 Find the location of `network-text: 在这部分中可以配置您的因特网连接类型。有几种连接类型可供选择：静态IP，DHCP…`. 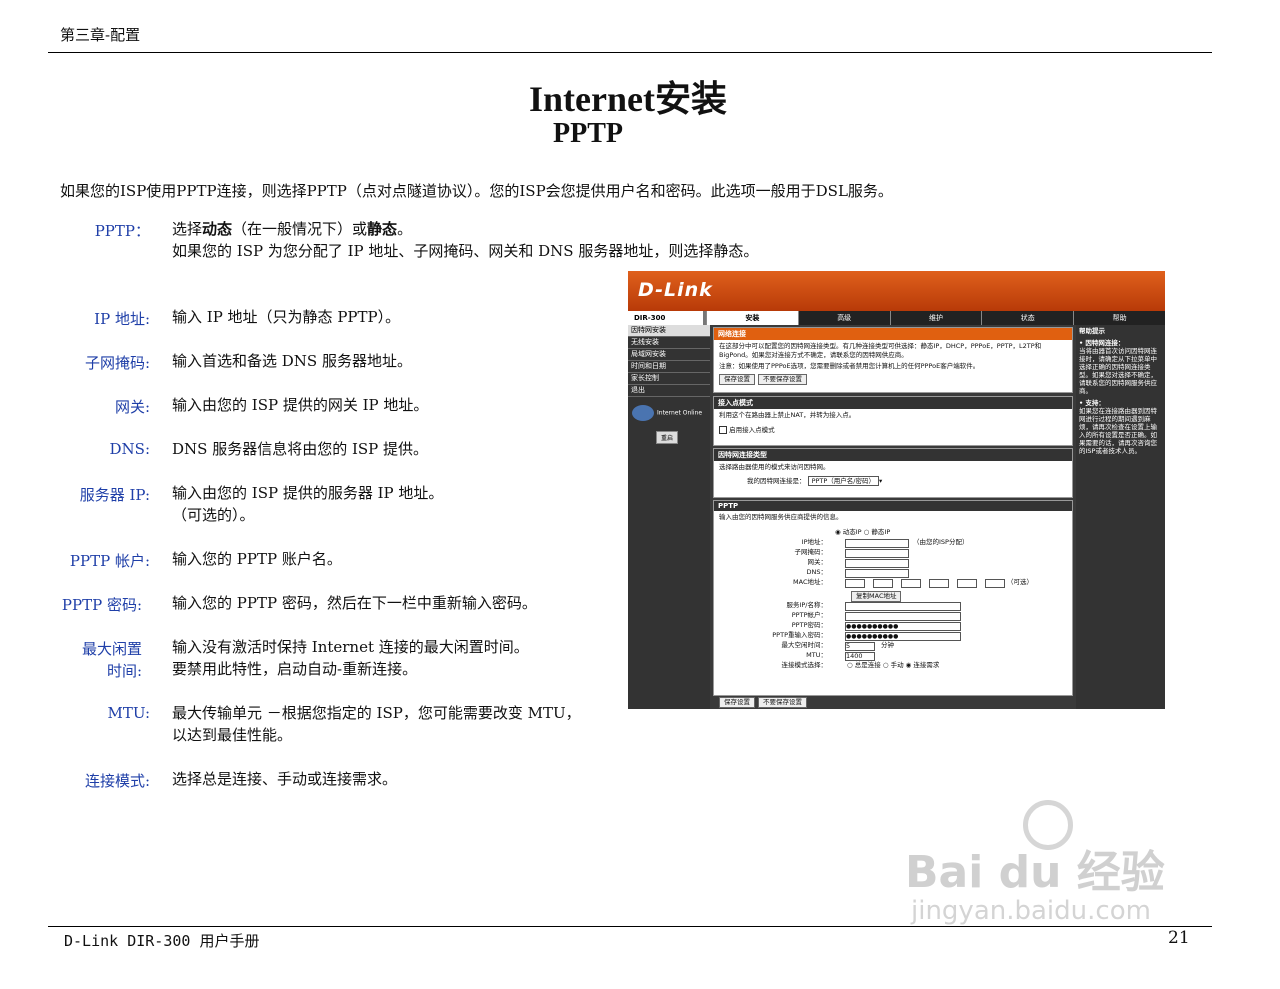

network-text: 在这部分中可以配置您的因特网连接类型。有几种连接类型可供选择：静态IP，DHCP… is located at coordinates (880, 350).